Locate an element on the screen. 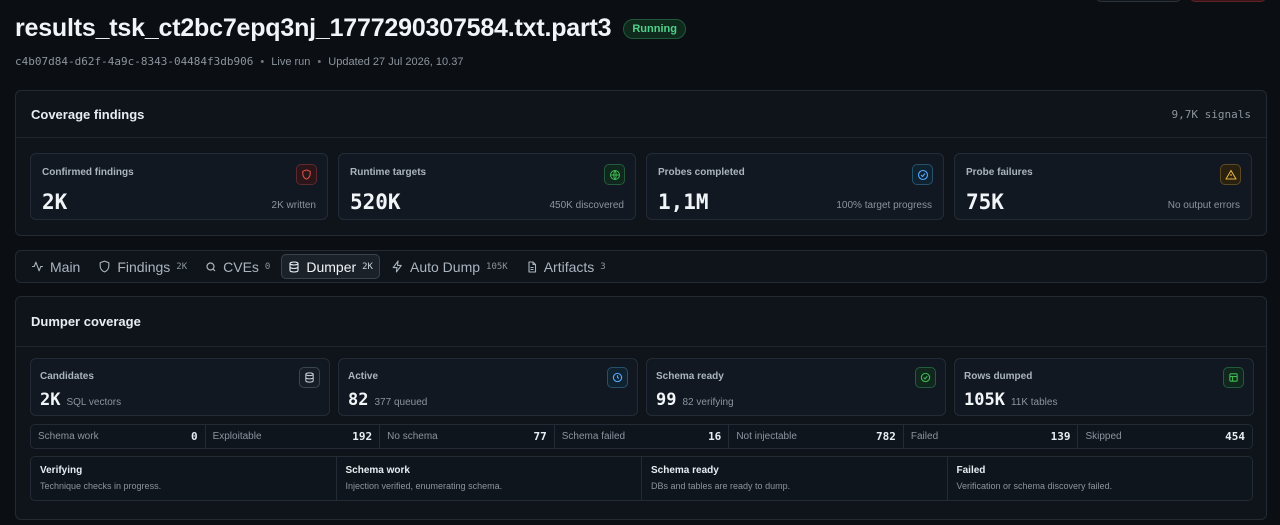  card-label: Candidates is located at coordinates (67, 376).